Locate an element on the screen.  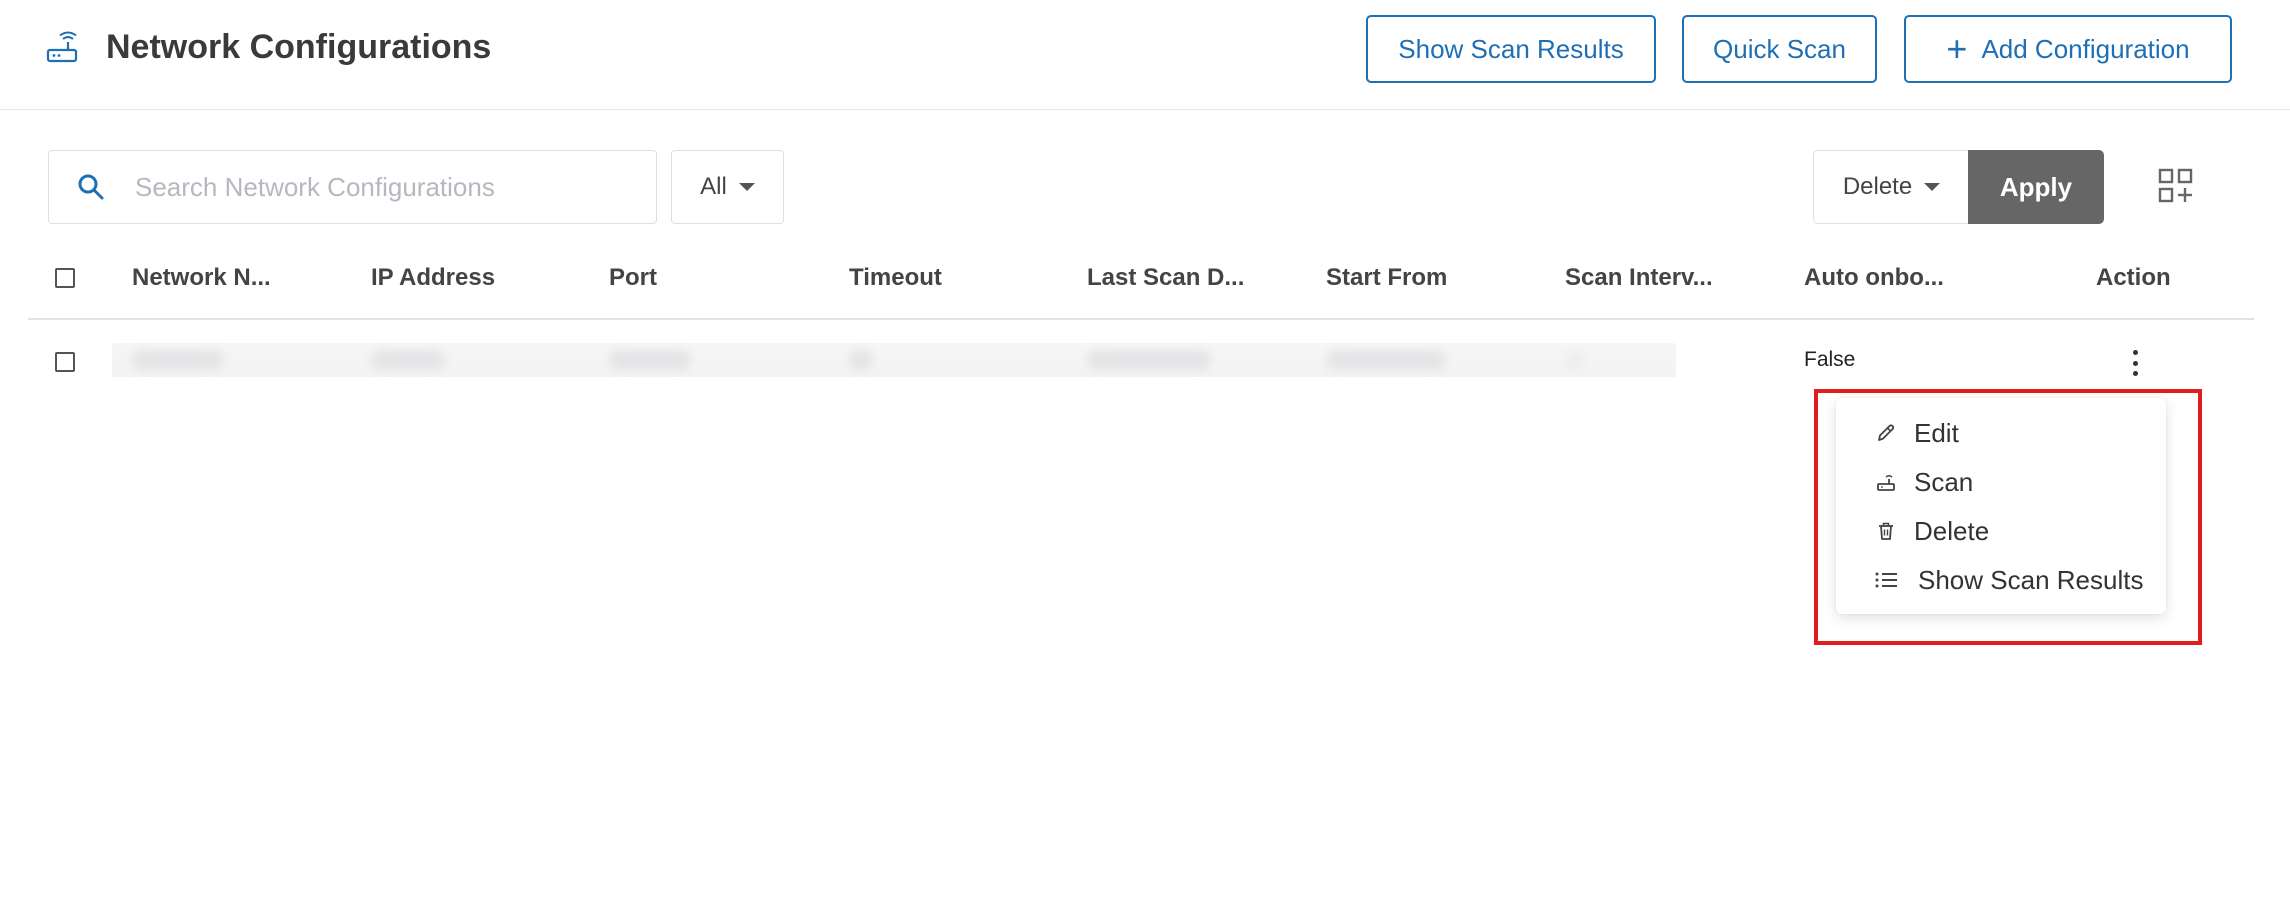
search-box is located at coordinates (352, 187).